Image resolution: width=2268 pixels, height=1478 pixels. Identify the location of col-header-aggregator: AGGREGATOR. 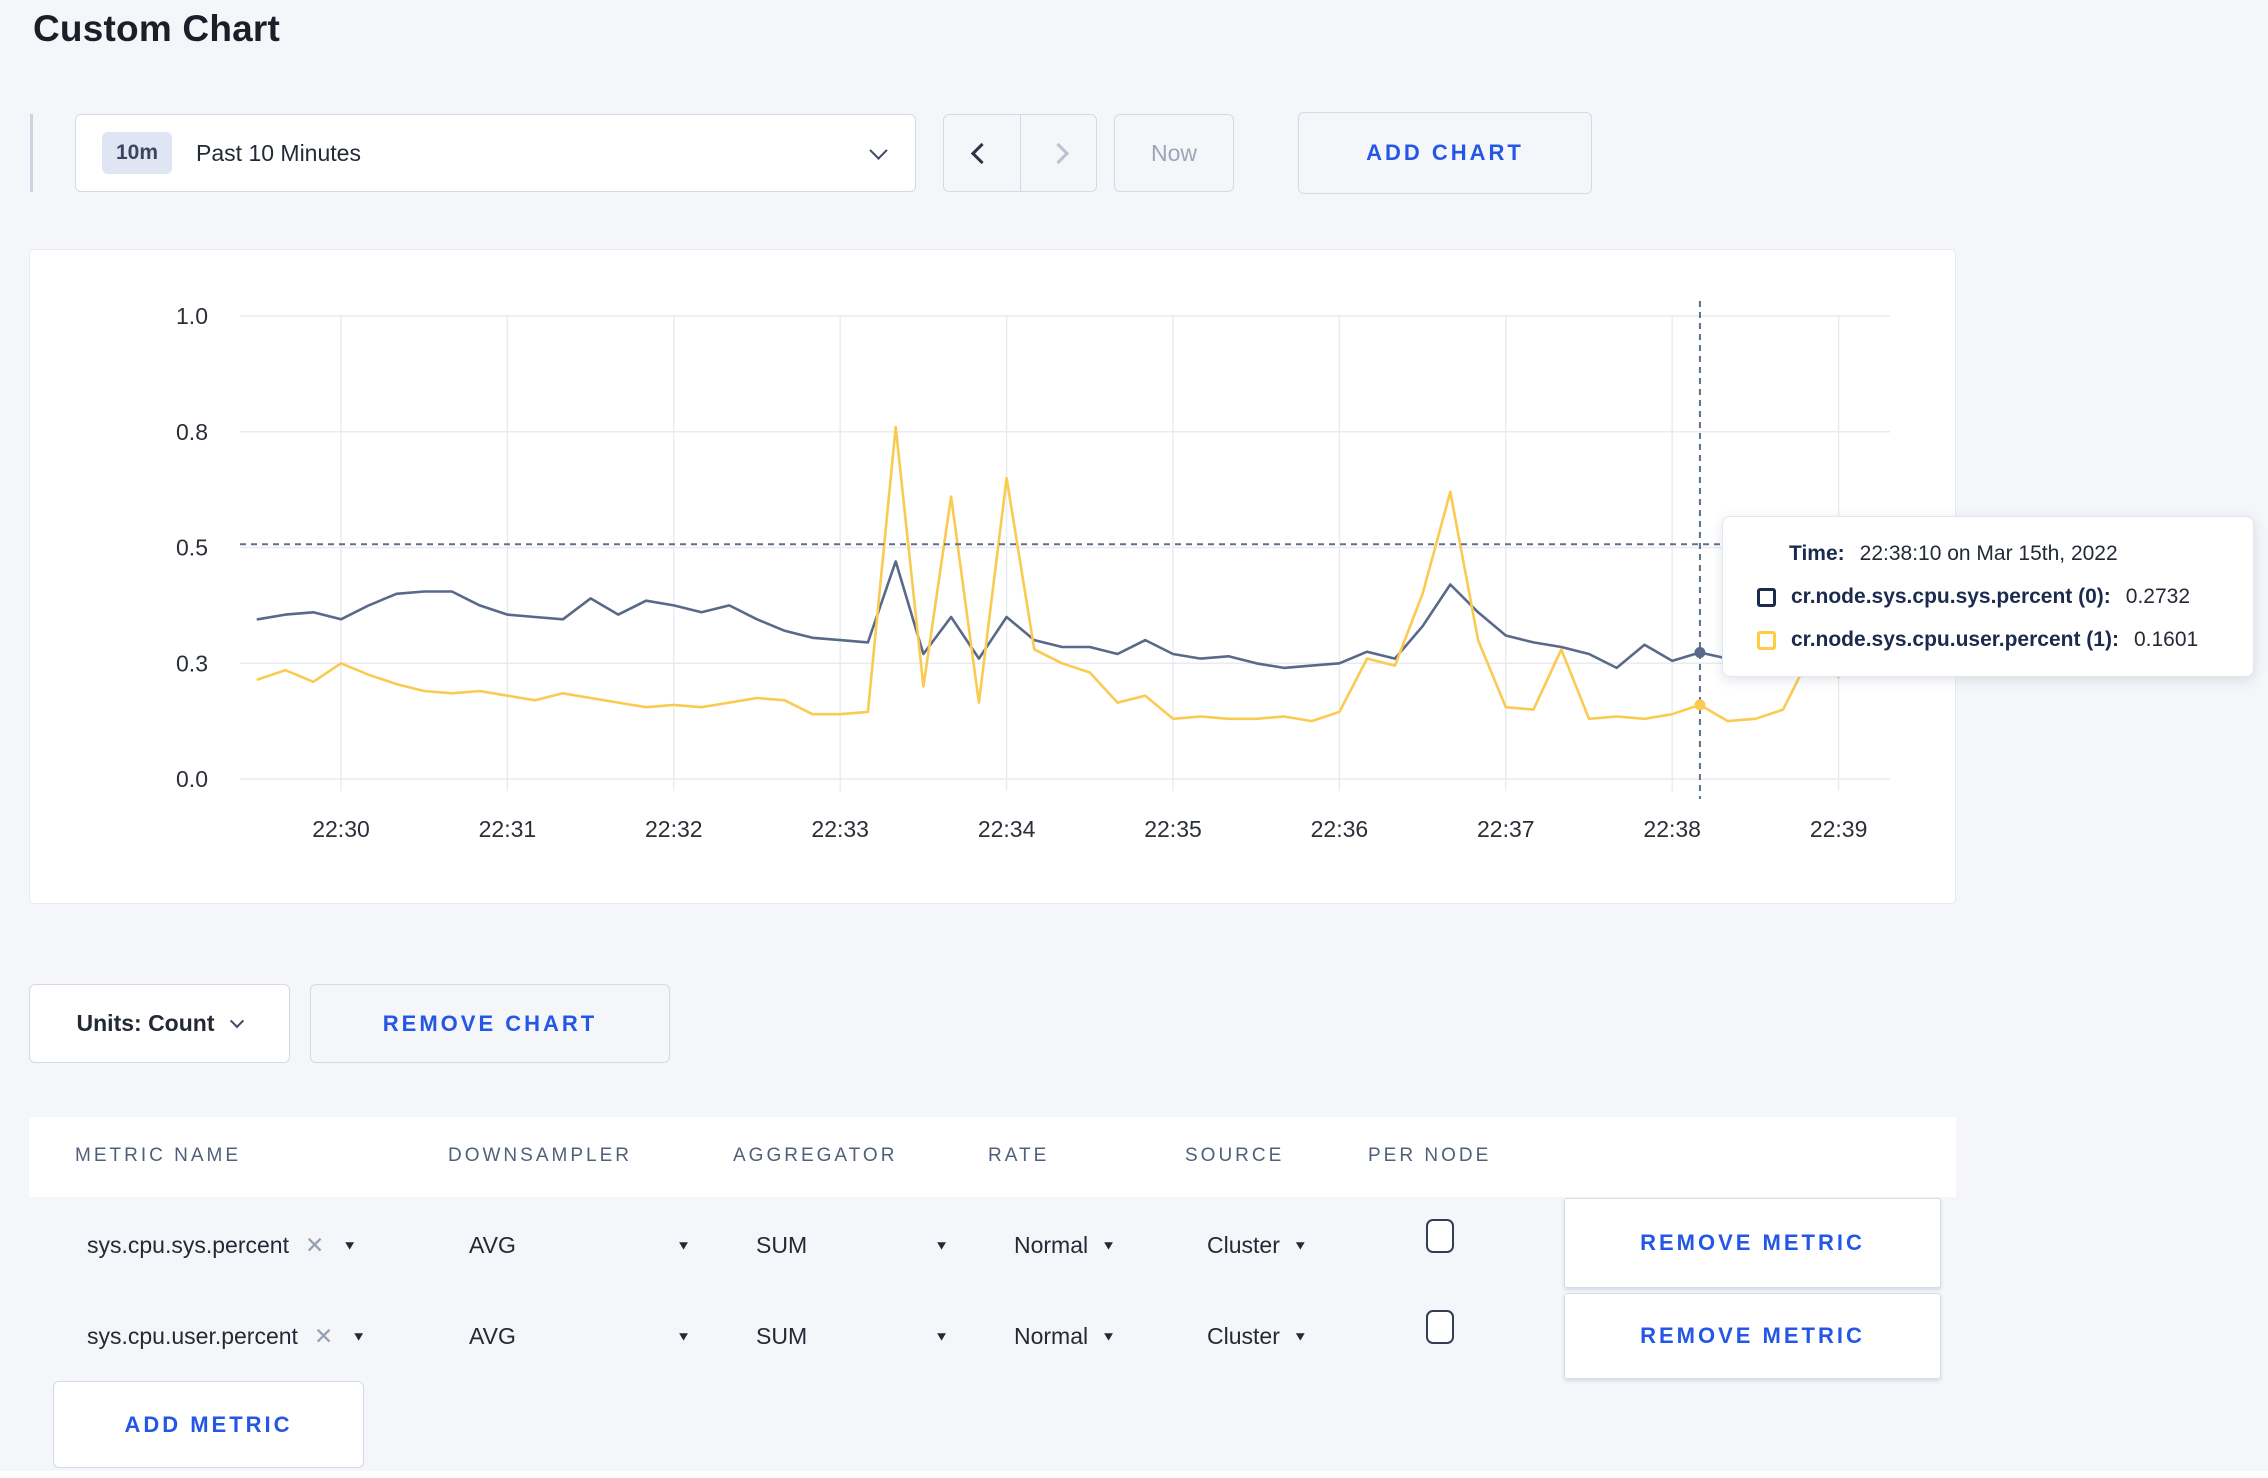
(815, 1155).